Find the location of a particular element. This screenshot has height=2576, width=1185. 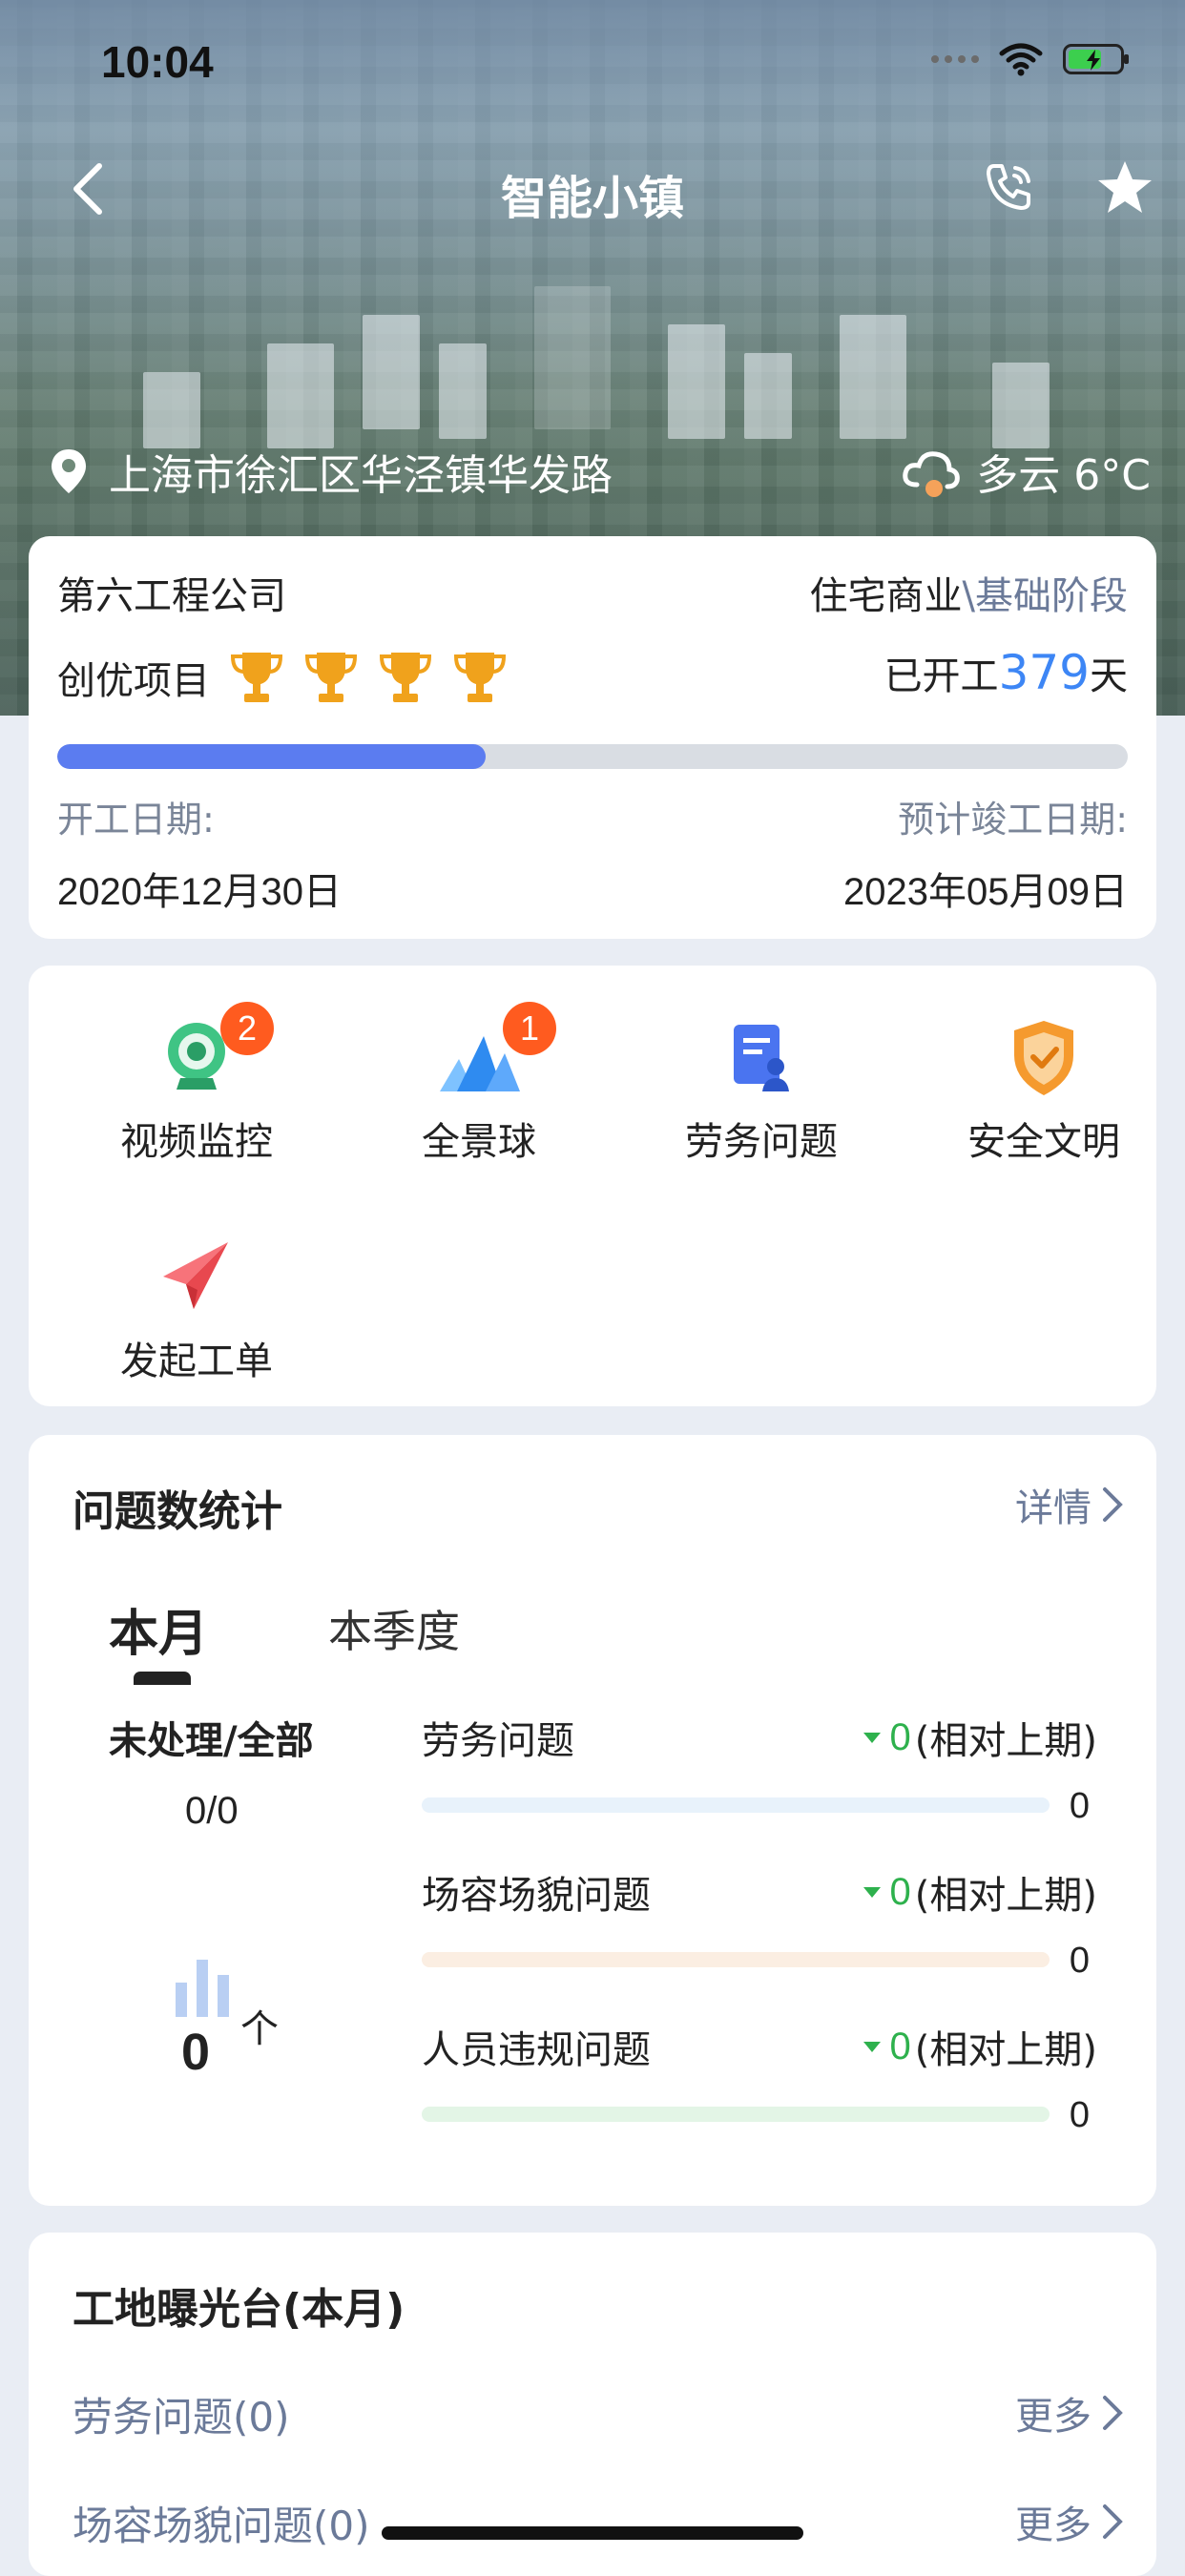

end-date-value: 2023年05月09日 is located at coordinates (985, 892).